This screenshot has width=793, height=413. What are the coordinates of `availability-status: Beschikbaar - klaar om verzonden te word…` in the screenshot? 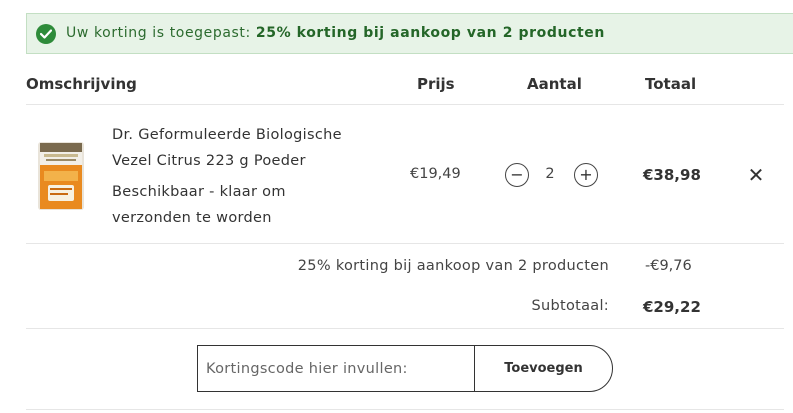 It's located at (199, 205).